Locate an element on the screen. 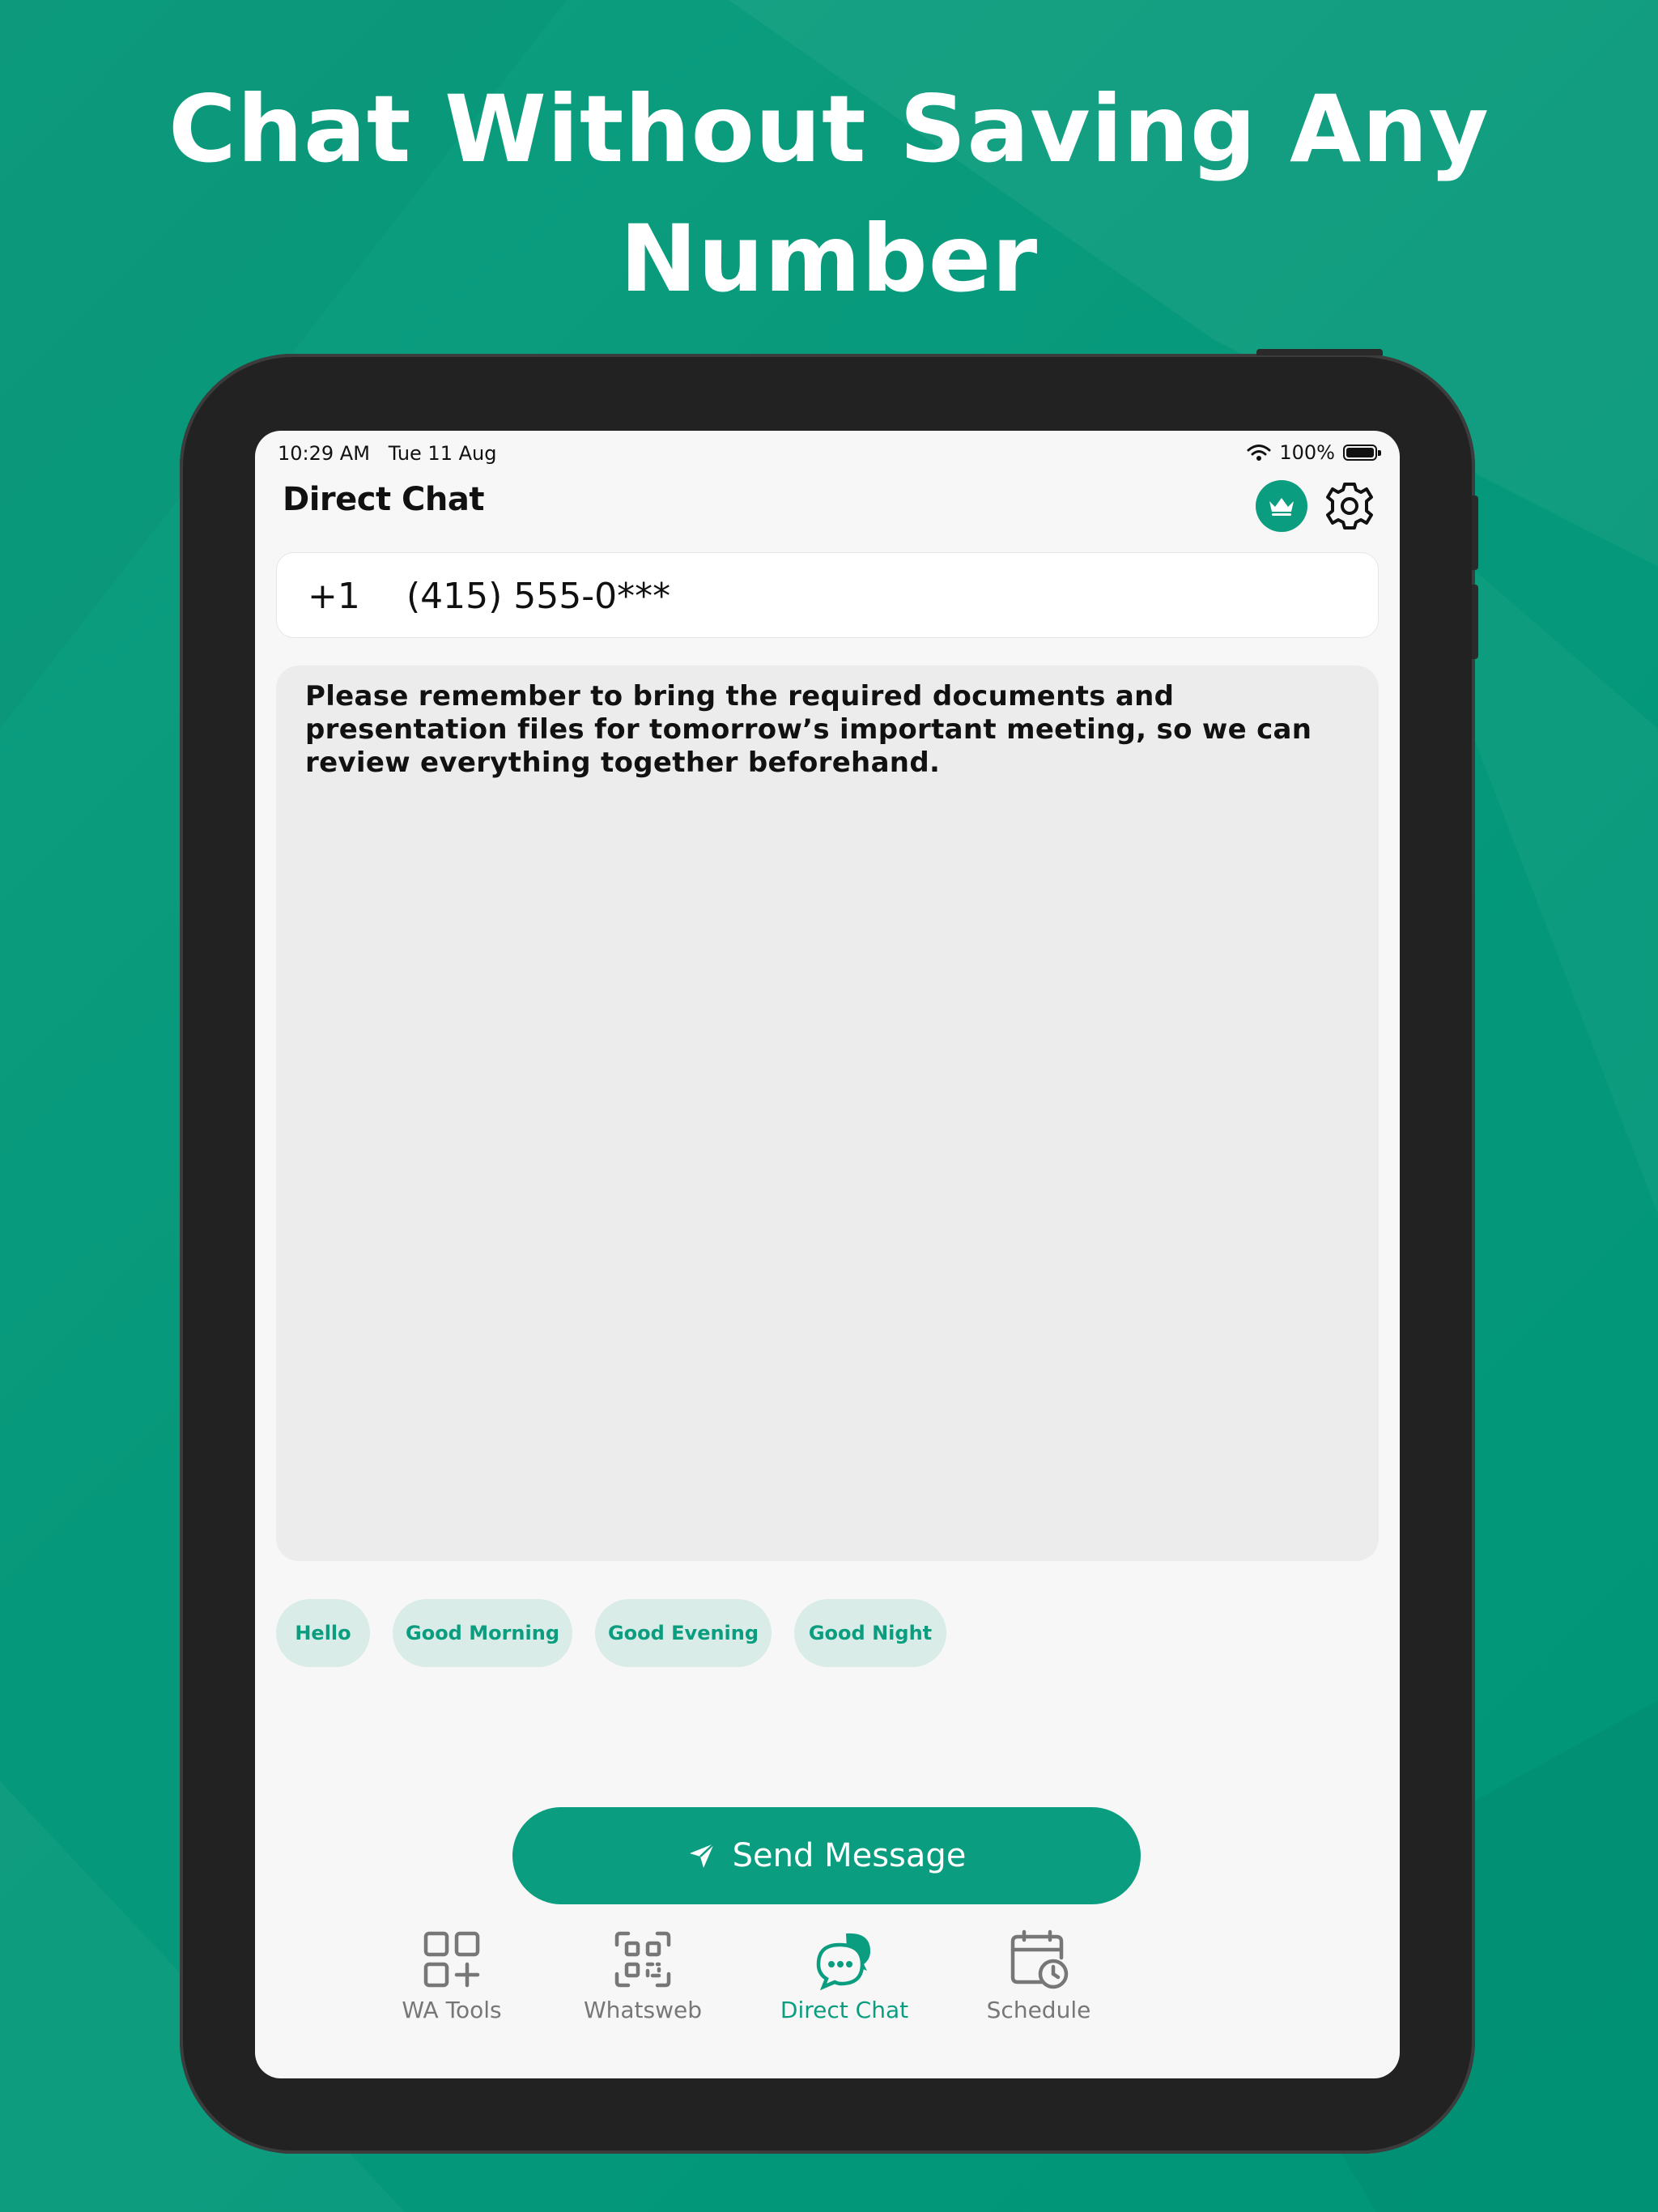  quick-reply-hello: Hello is located at coordinates (323, 1633).